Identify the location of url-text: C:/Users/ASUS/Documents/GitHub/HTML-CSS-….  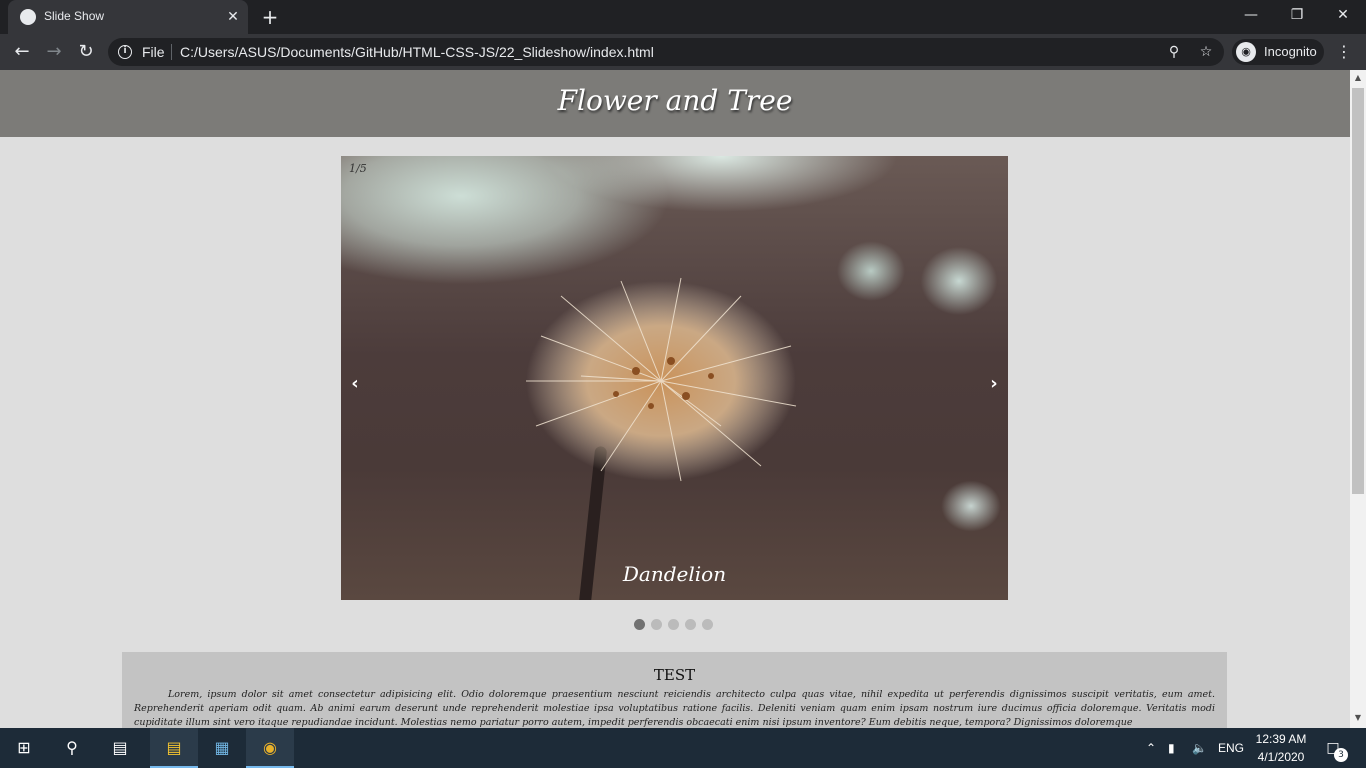
(417, 52).